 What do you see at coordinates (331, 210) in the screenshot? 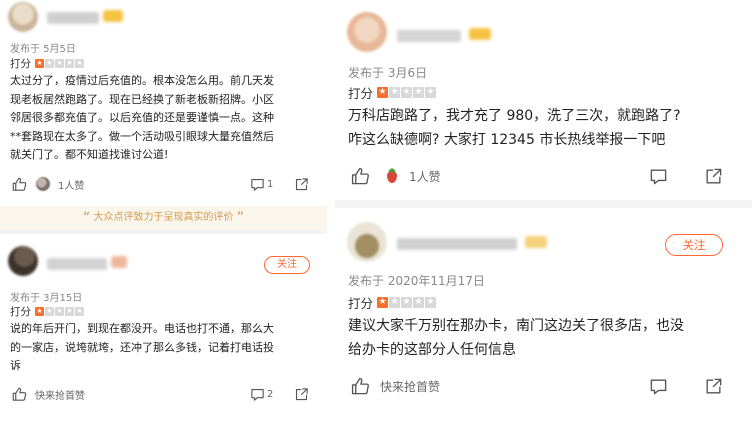
I see `screenshot-gap` at bounding box center [331, 210].